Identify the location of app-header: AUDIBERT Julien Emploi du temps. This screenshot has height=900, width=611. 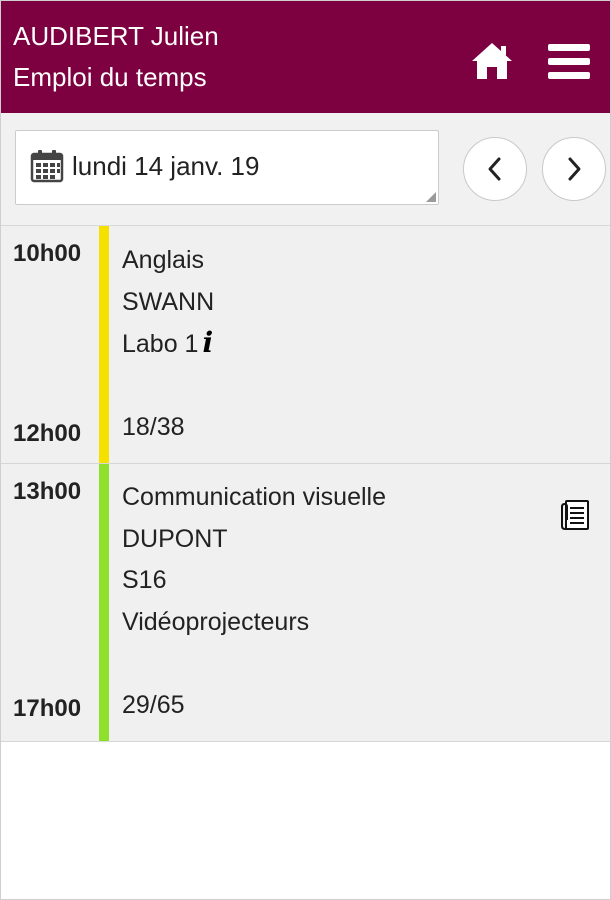
(305, 57).